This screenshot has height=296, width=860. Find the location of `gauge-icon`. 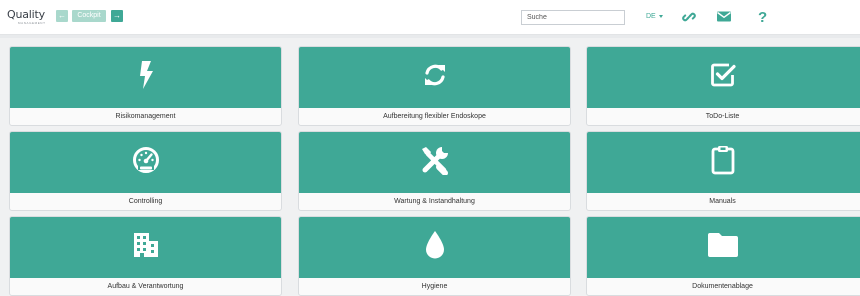

gauge-icon is located at coordinates (146, 162).